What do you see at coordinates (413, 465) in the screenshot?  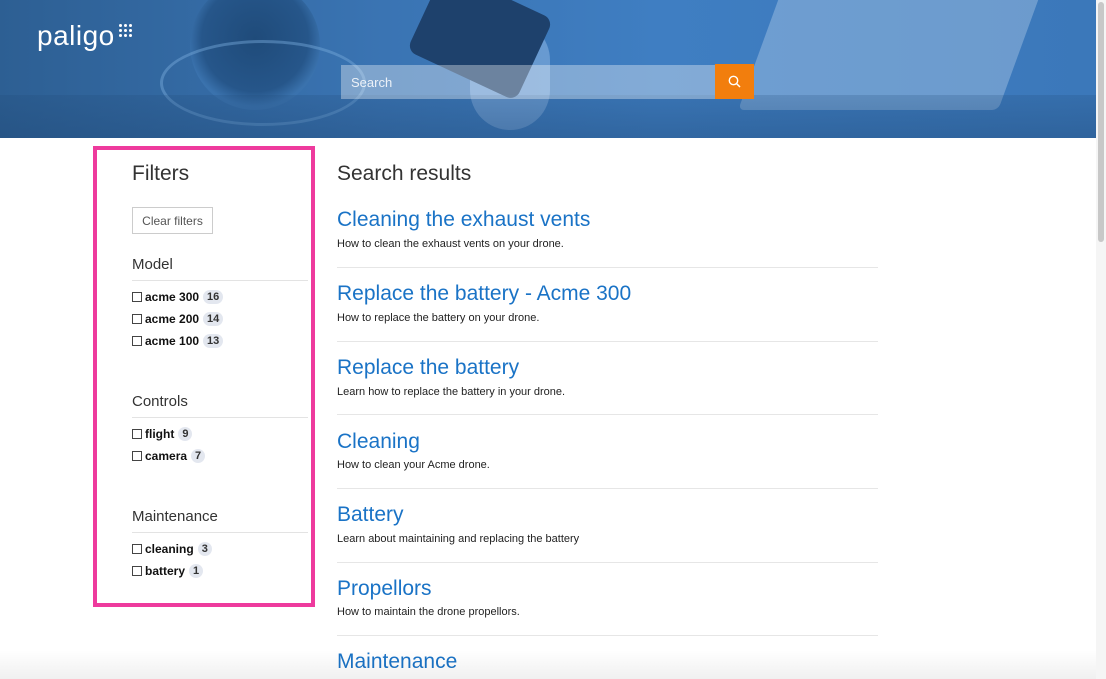 I see `result-description: How to clean your Acme drone.` at bounding box center [413, 465].